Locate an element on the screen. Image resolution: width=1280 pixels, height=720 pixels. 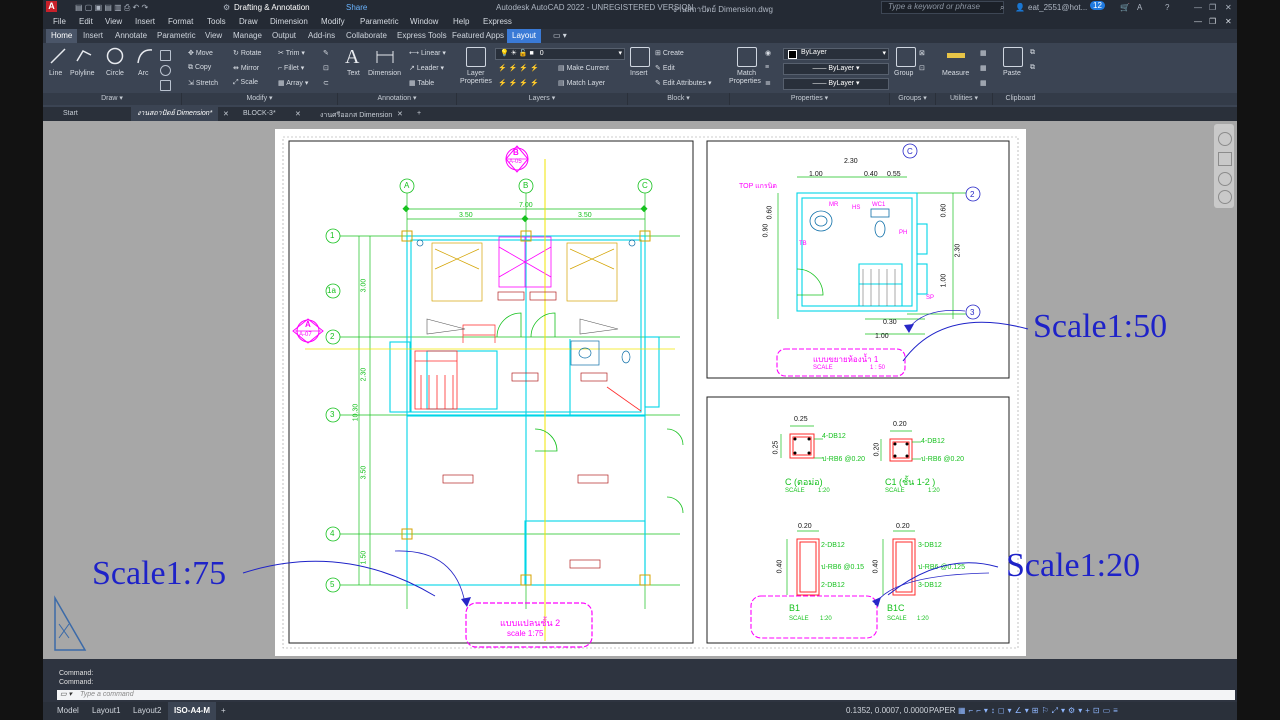
text-tool-icon: A is located at coordinates (352, 57).